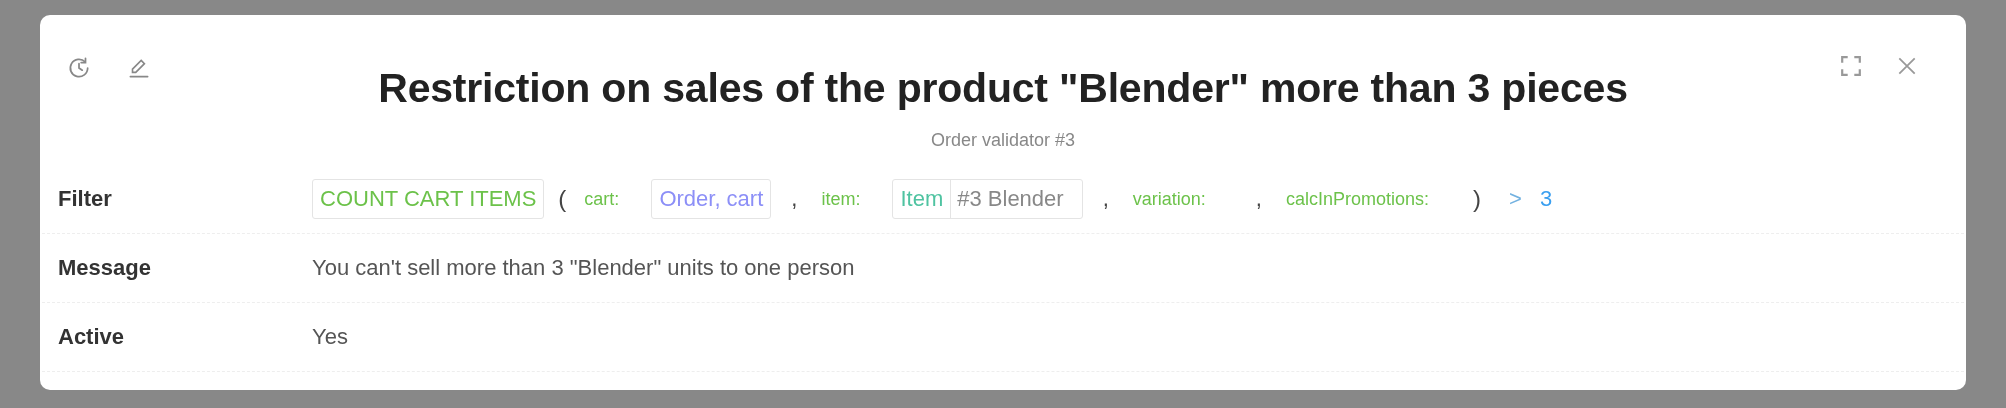 This screenshot has width=2006, height=408. Describe the element at coordinates (1477, 199) in the screenshot. I see `parenthesis: )` at that location.